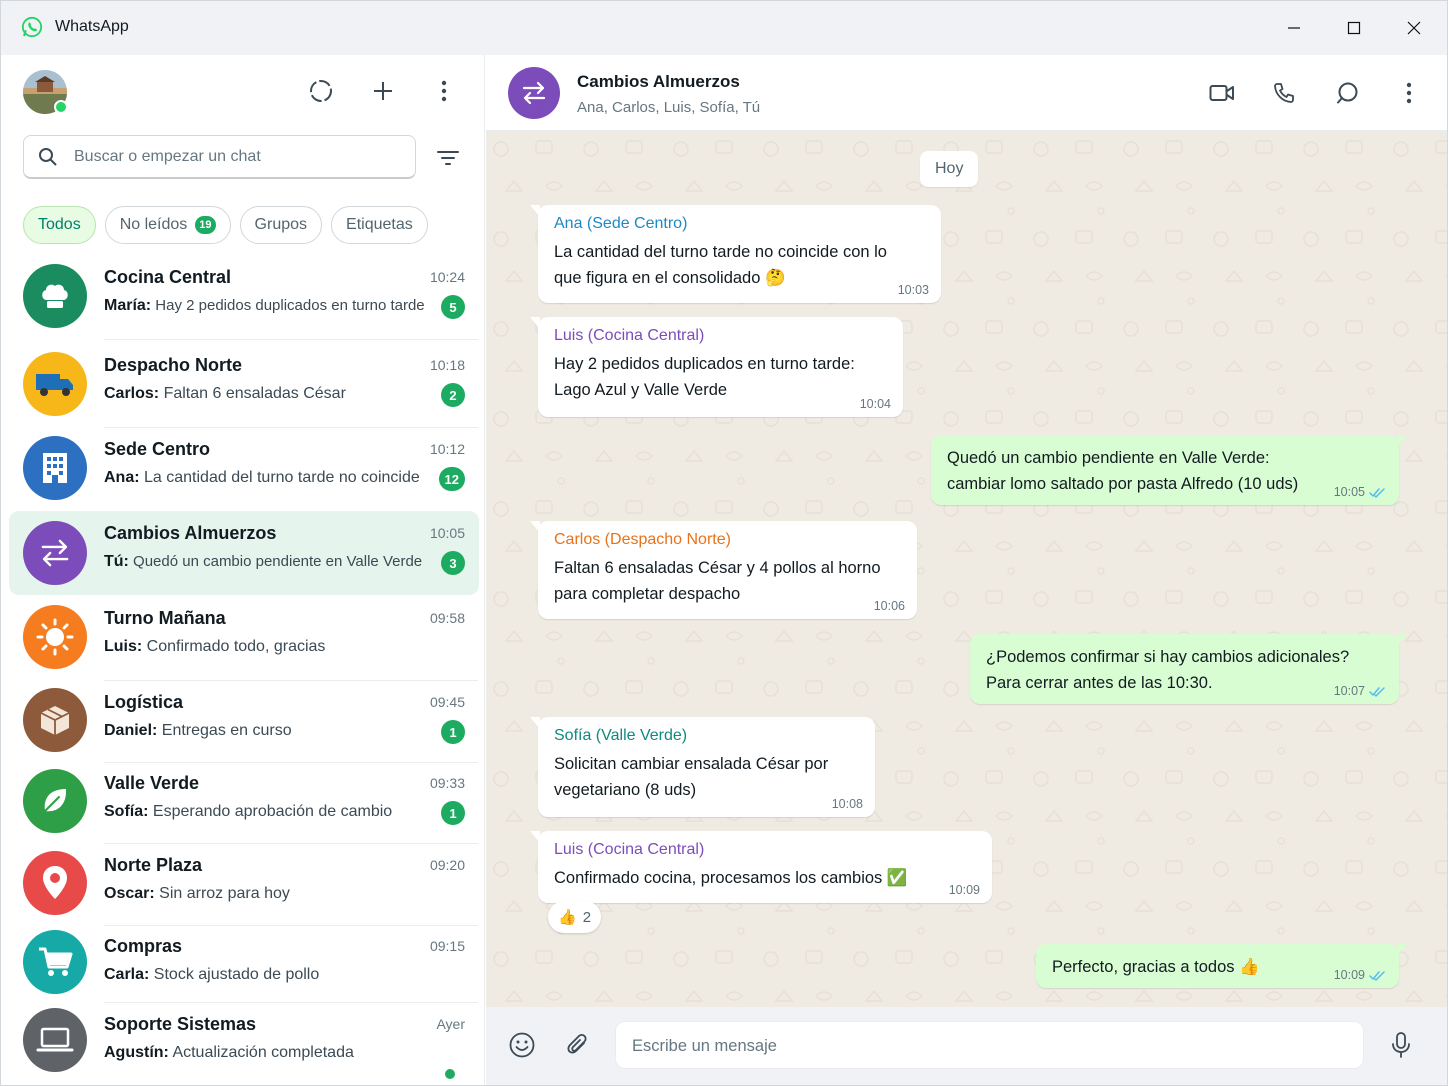 The height and width of the screenshot is (1086, 1448). What do you see at coordinates (379, 225) in the screenshot?
I see `filter-chip-etiquetas: Etiquetas` at bounding box center [379, 225].